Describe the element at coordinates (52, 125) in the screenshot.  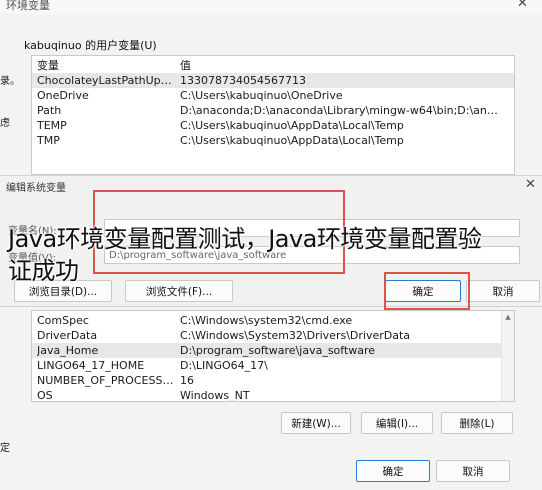
I see `var-name: TEMP` at that location.